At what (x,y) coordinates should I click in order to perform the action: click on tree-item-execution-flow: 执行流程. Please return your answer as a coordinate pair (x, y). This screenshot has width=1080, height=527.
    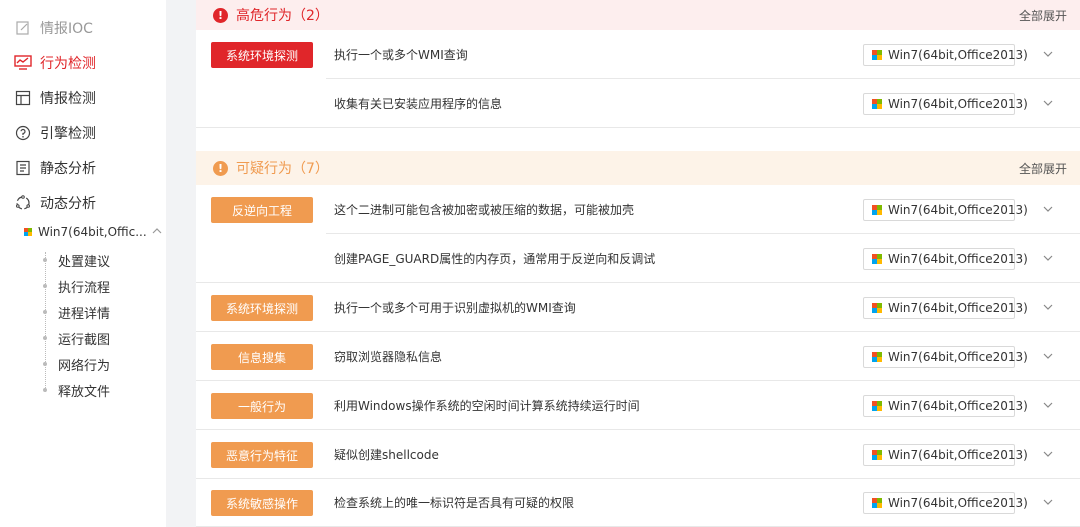
    Looking at the image, I should click on (75, 286).